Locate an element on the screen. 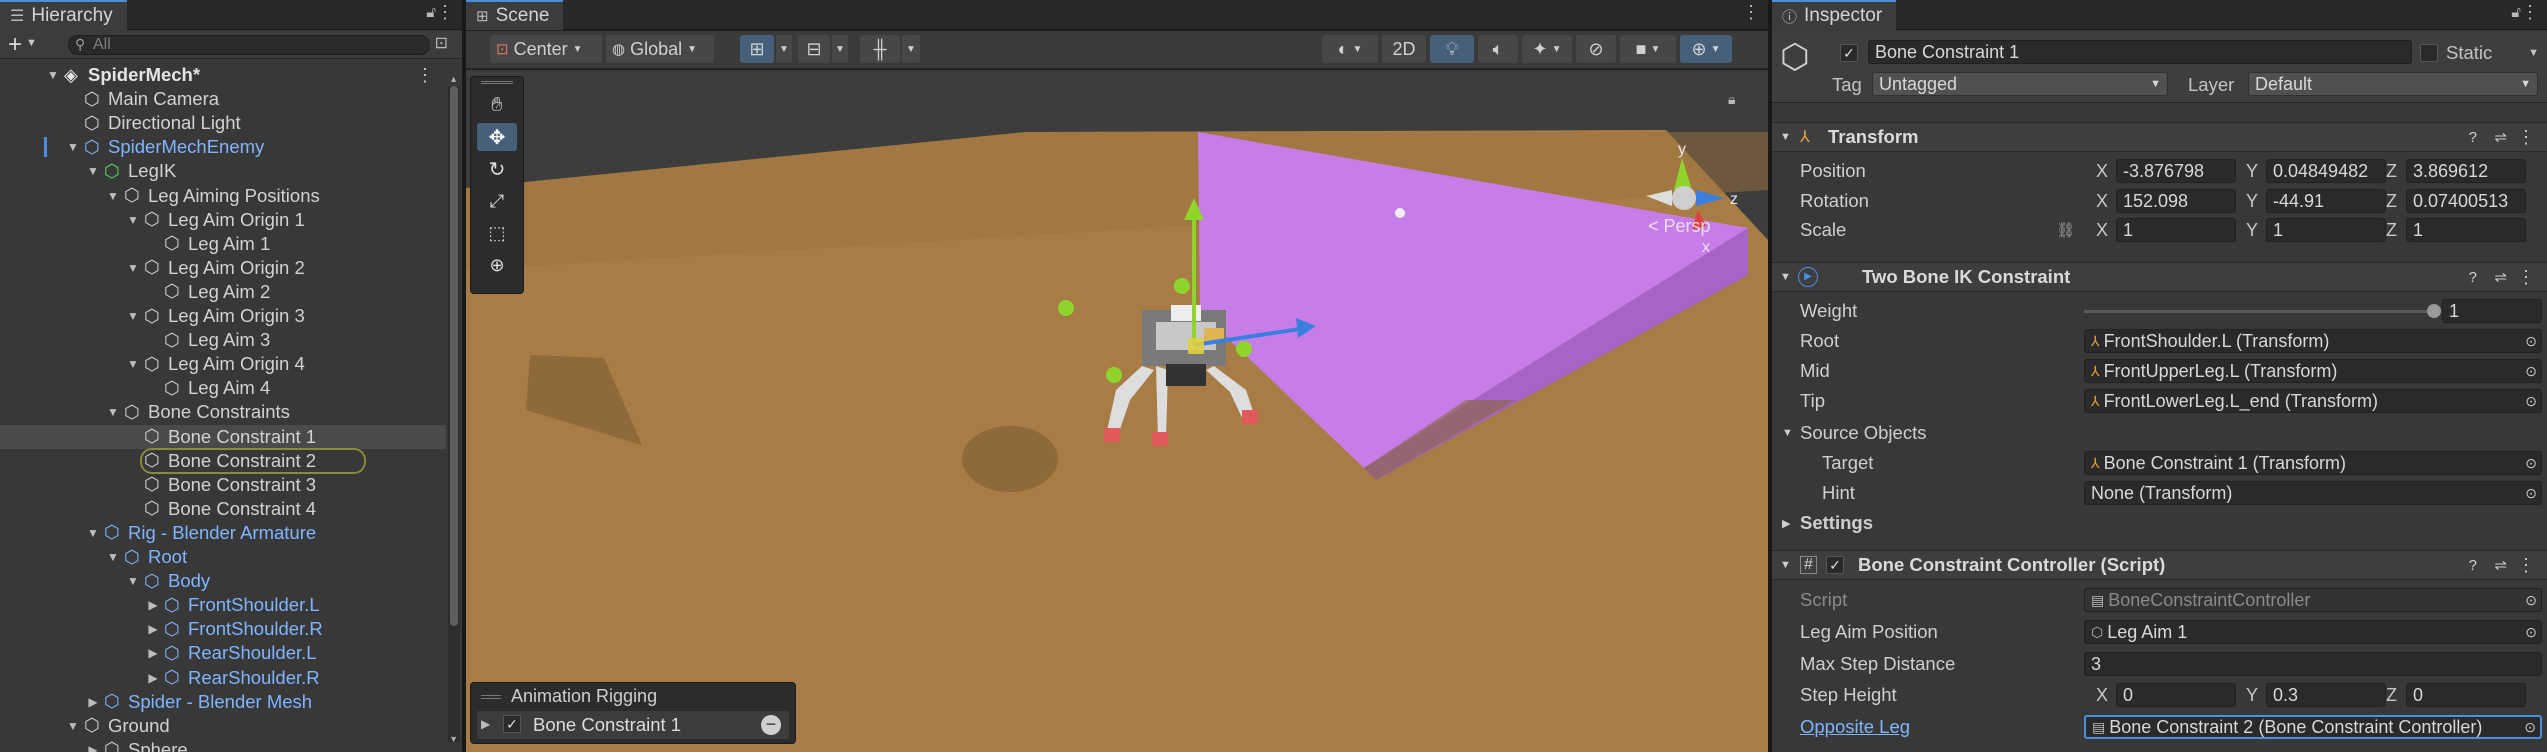  hierarchy-item-leg-aim-origin-2: ▼ ⬡ Leg Aim Origin 2 is located at coordinates (223, 268).